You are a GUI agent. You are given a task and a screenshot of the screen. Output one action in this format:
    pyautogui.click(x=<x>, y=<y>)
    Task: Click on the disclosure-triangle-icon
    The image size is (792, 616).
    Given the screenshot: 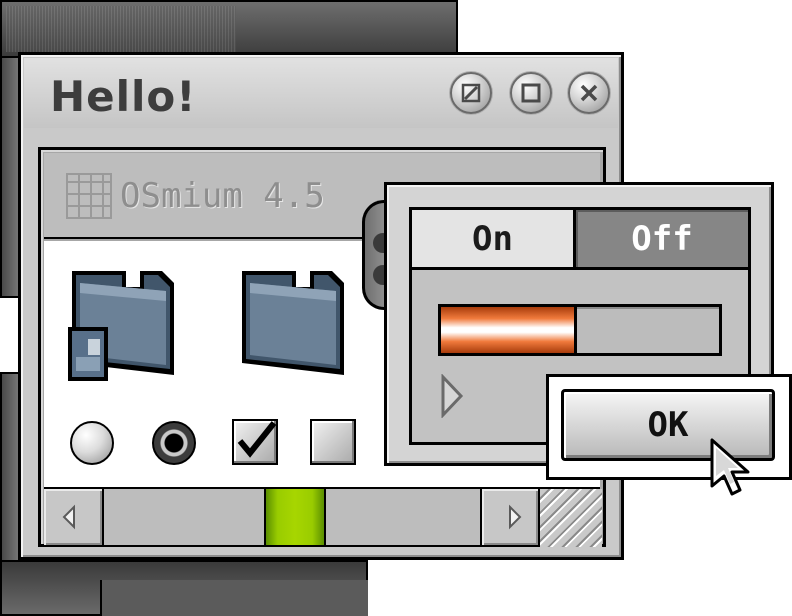 What is the action you would take?
    pyautogui.click(x=452, y=396)
    